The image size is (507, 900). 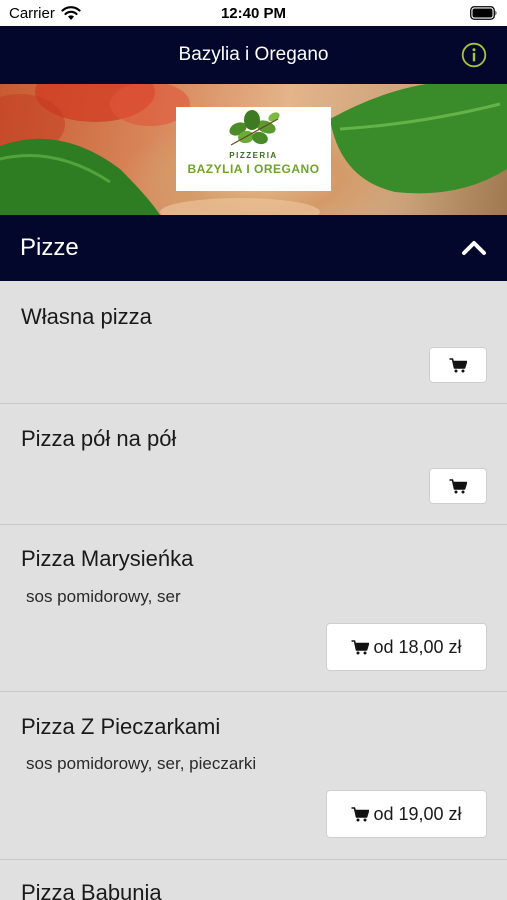 I want to click on menu-item-name: Pizza pół na pół, so click(x=99, y=438).